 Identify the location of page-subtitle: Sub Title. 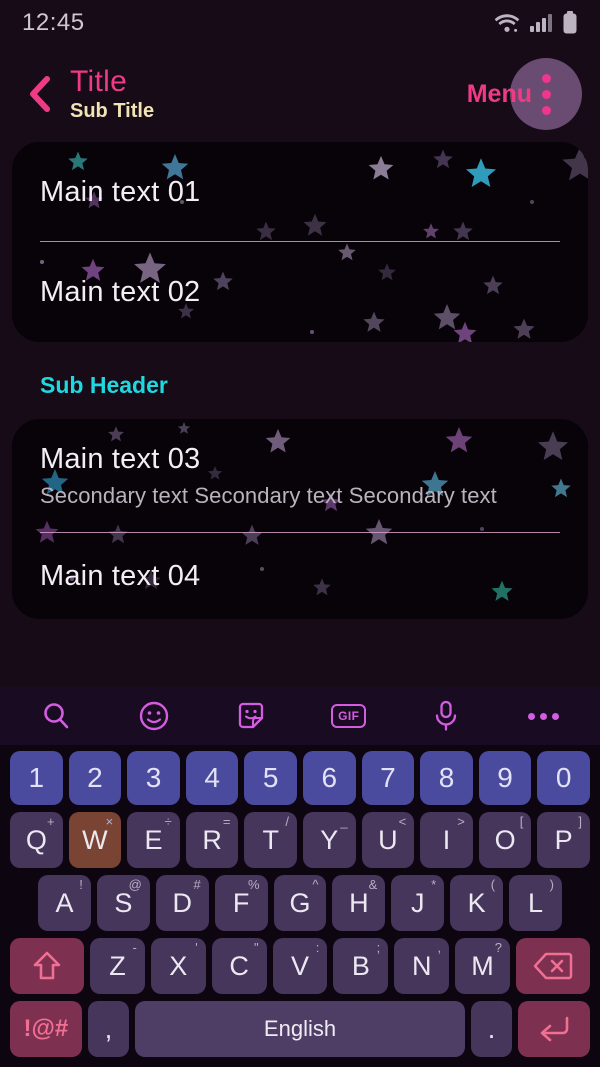
(112, 110).